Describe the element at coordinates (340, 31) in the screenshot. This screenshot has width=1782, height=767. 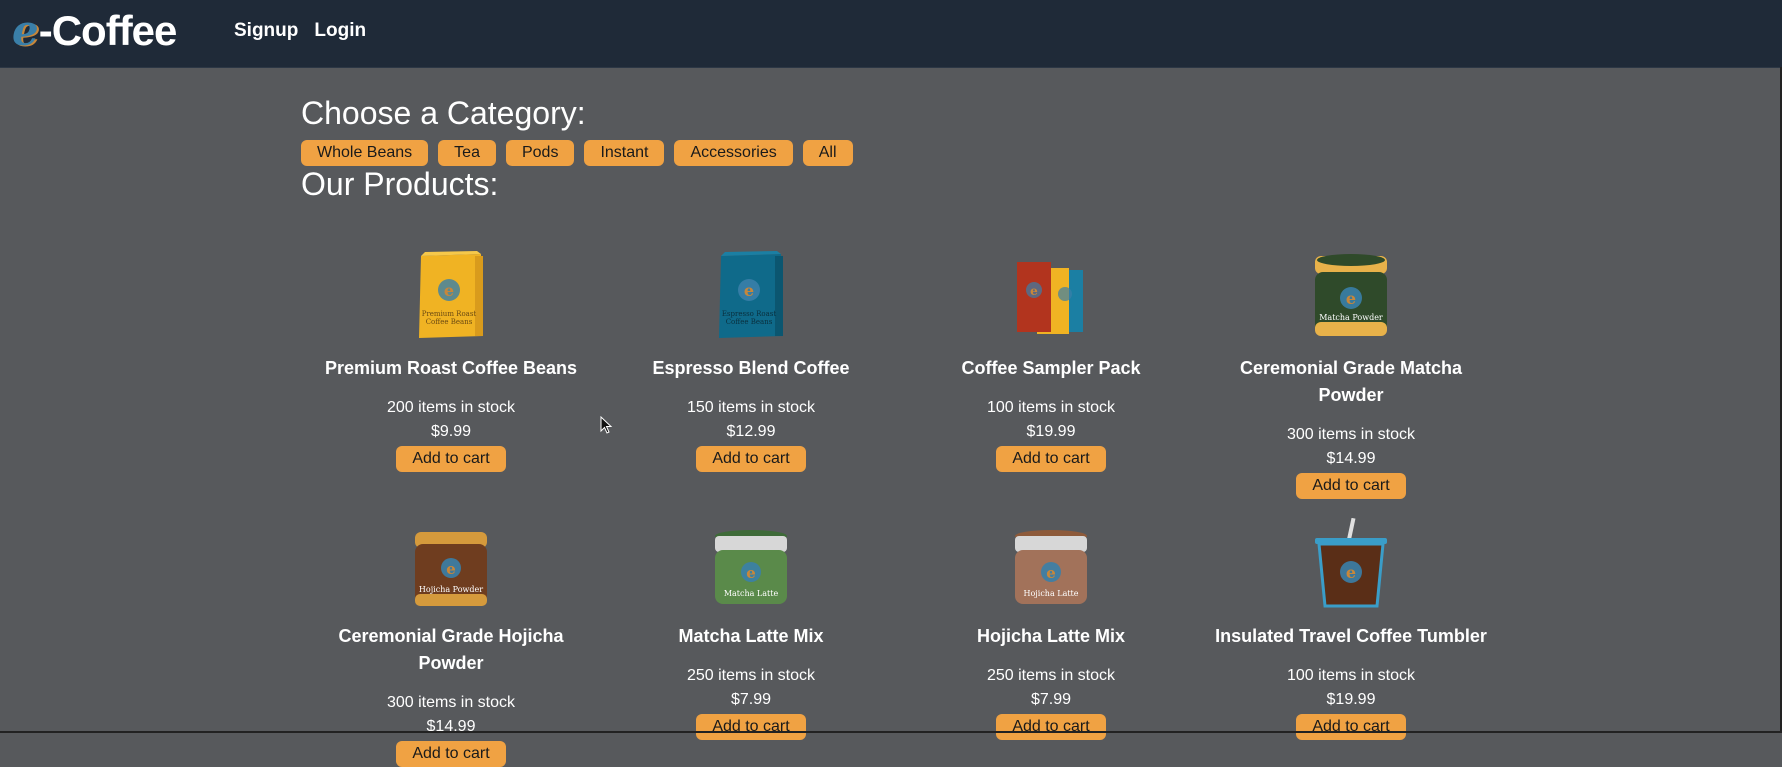
I see `login-link: Login` at that location.